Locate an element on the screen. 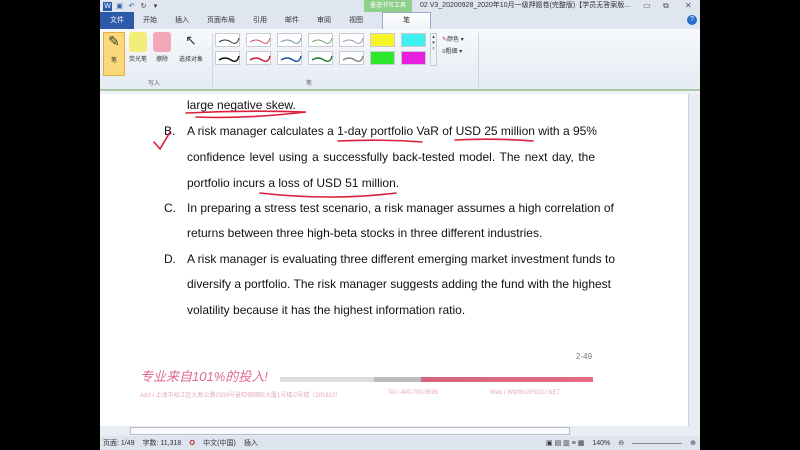  page-label: 2-49 is located at coordinates (584, 356).